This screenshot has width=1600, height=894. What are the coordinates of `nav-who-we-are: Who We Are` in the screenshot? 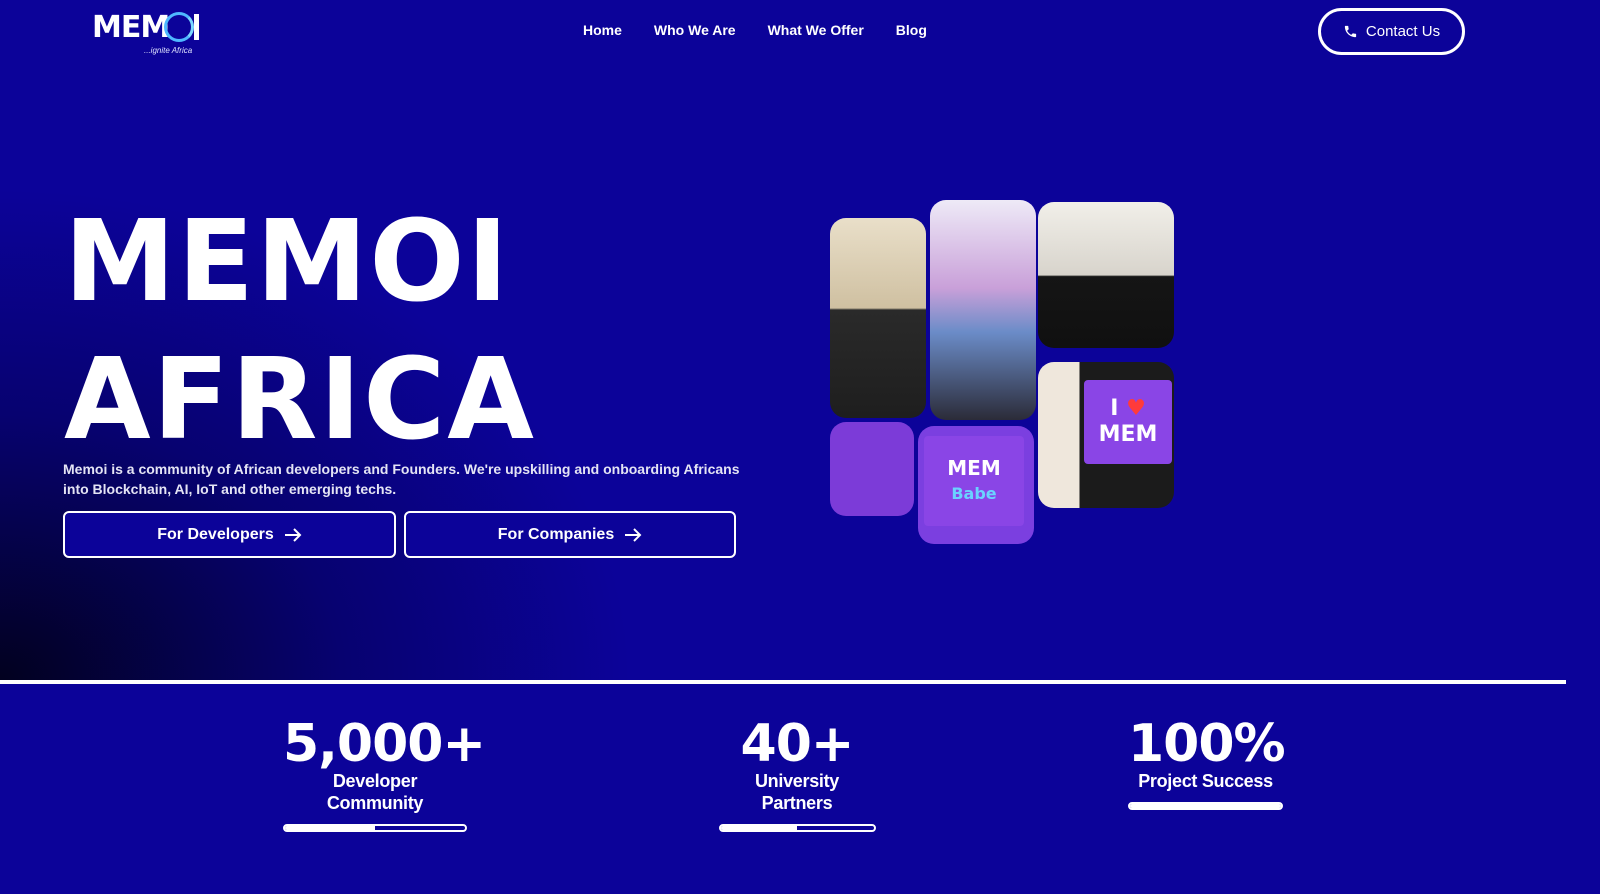 It's located at (695, 30).